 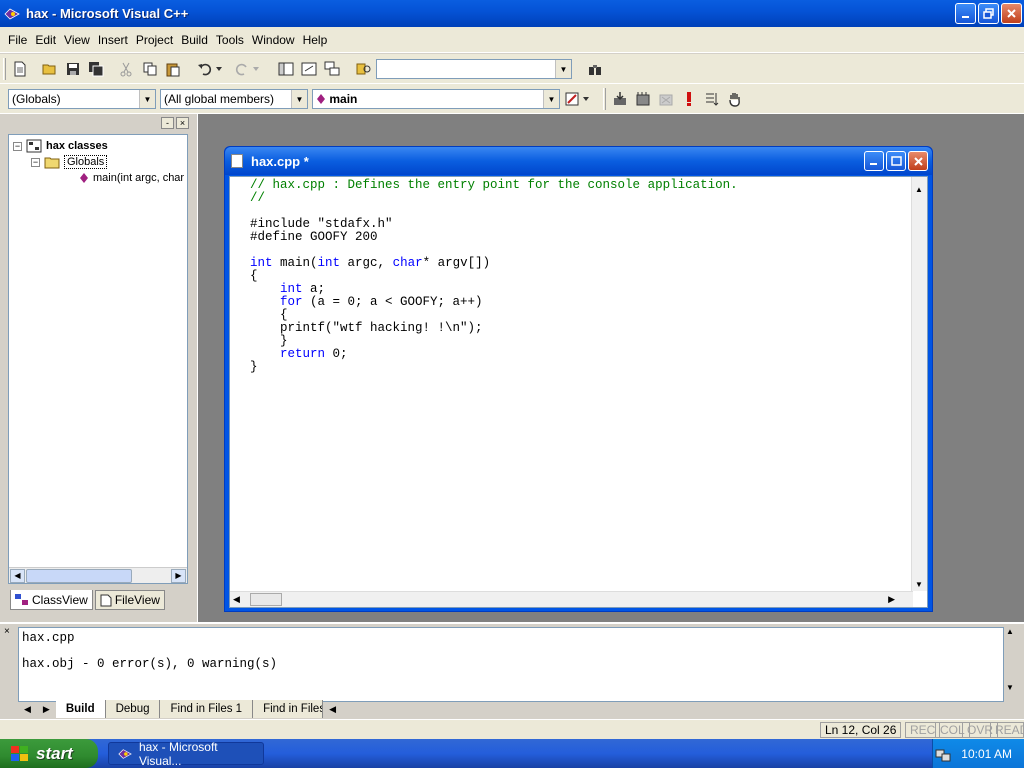 What do you see at coordinates (77, 40) in the screenshot?
I see `menu-view: View` at bounding box center [77, 40].